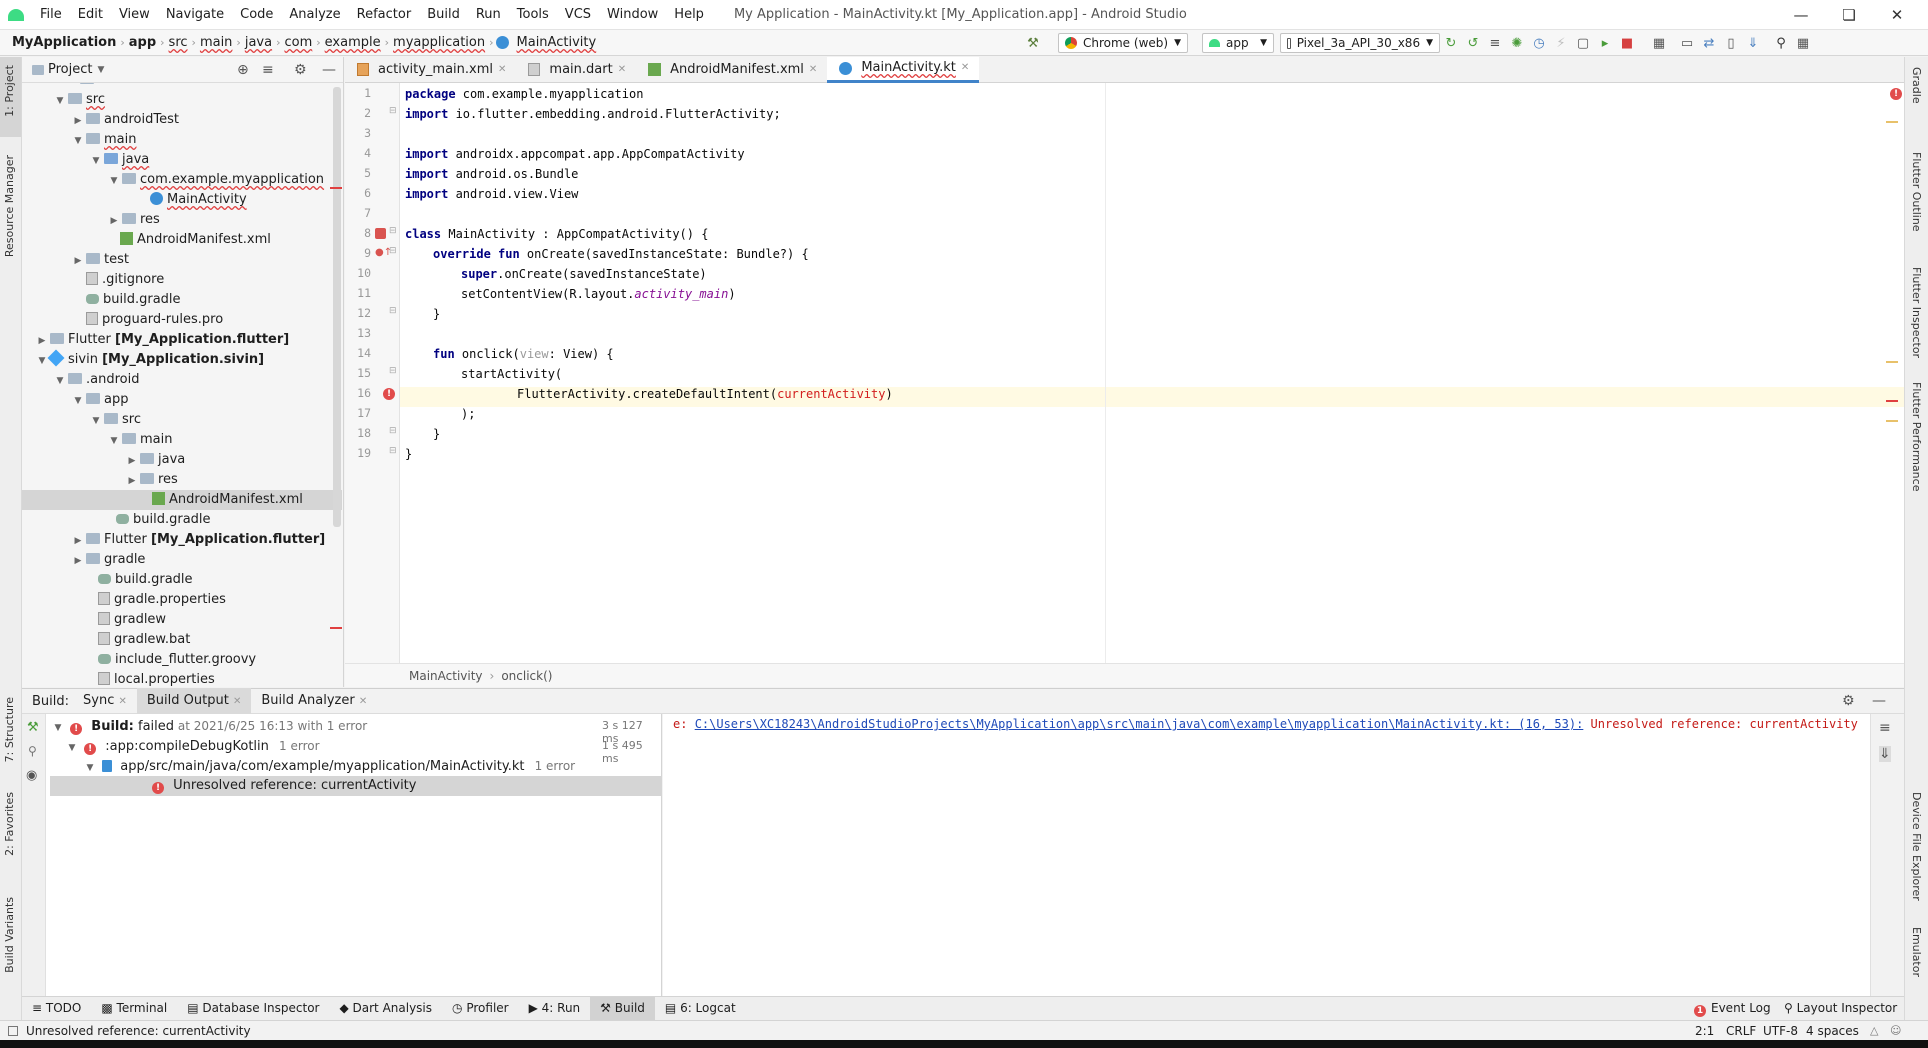 This screenshot has width=1928, height=1048. Describe the element at coordinates (1495, 43) in the screenshot. I see `apply-code-changes-icon: ≡` at that location.